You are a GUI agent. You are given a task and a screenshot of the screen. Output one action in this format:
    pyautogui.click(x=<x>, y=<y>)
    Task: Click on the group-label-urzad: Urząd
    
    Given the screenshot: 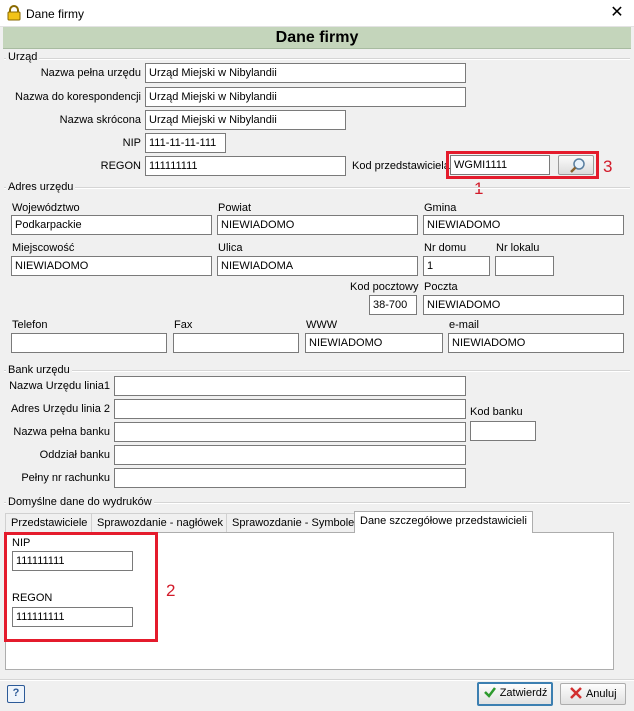 What is the action you would take?
    pyautogui.click(x=23, y=57)
    